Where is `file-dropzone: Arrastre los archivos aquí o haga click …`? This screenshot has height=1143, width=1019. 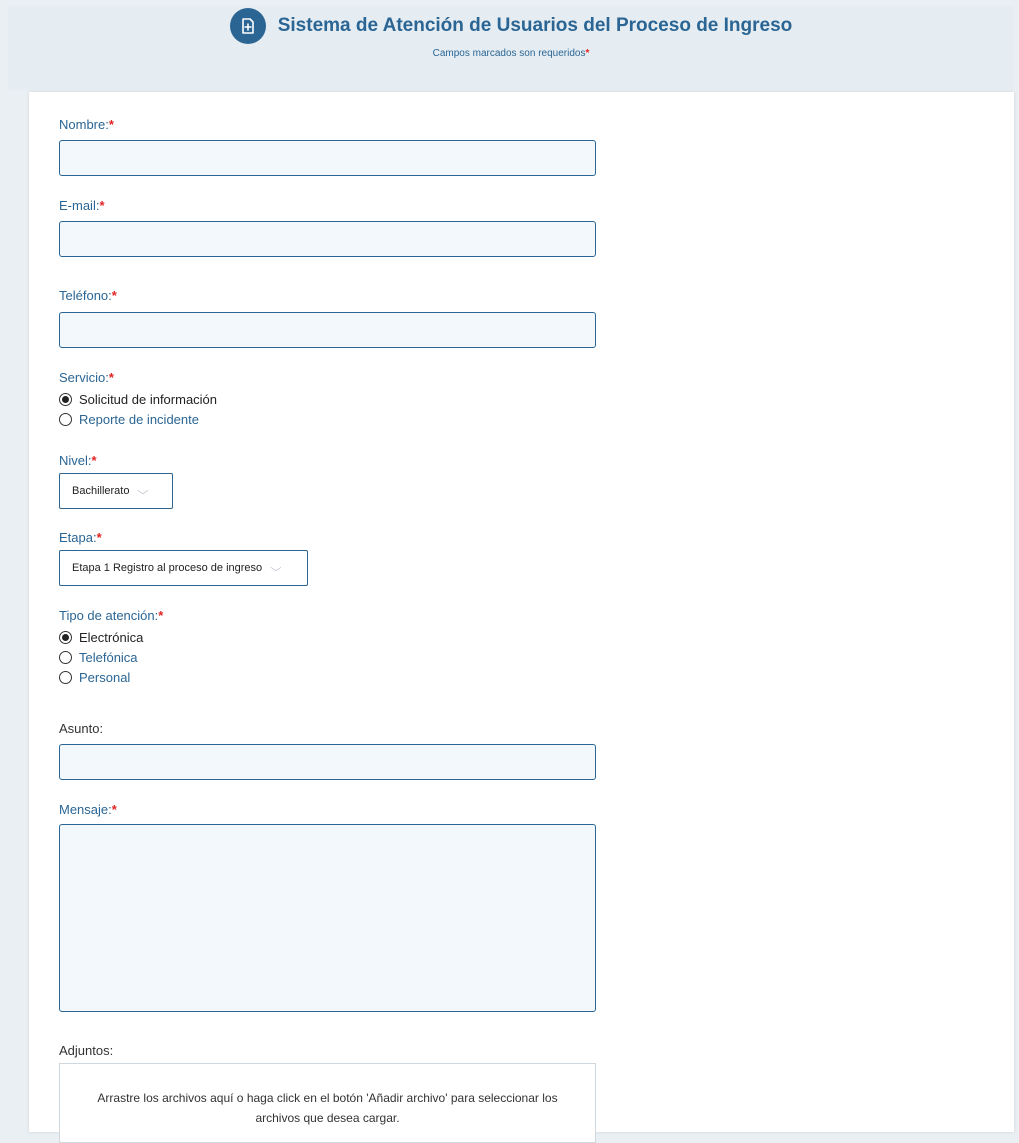 file-dropzone: Arrastre los archivos aquí o haga click … is located at coordinates (327, 1103).